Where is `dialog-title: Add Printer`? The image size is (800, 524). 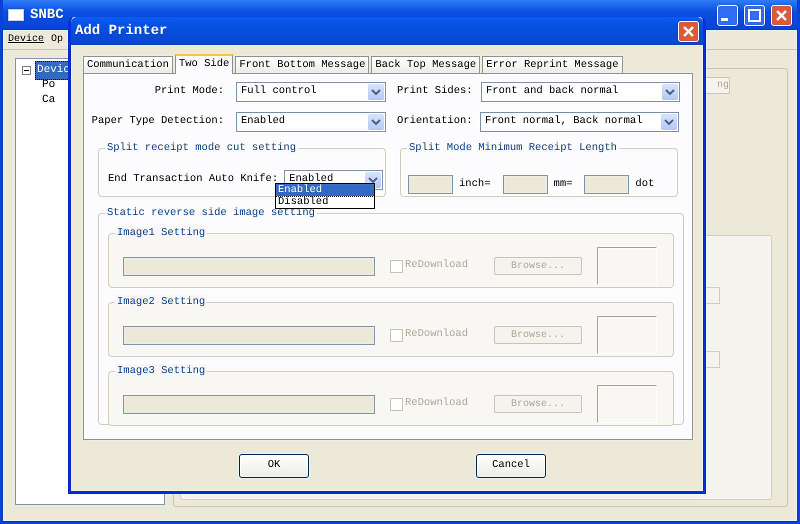 dialog-title: Add Printer is located at coordinates (121, 31).